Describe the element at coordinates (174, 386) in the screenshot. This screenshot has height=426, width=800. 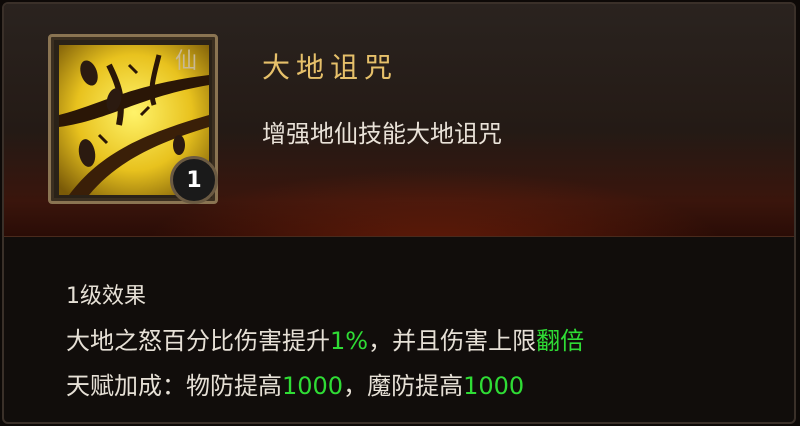
I see `effect-text: 天赋加成：物防提高` at that location.